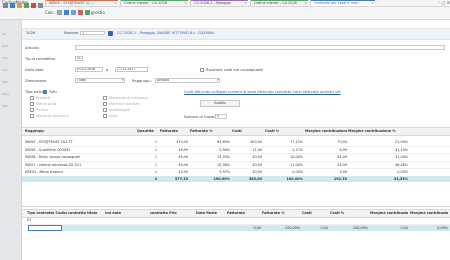 This screenshot has height=260, width=450. Describe the element at coordinates (87, 12) in the screenshot. I see `check-icon` at that location.